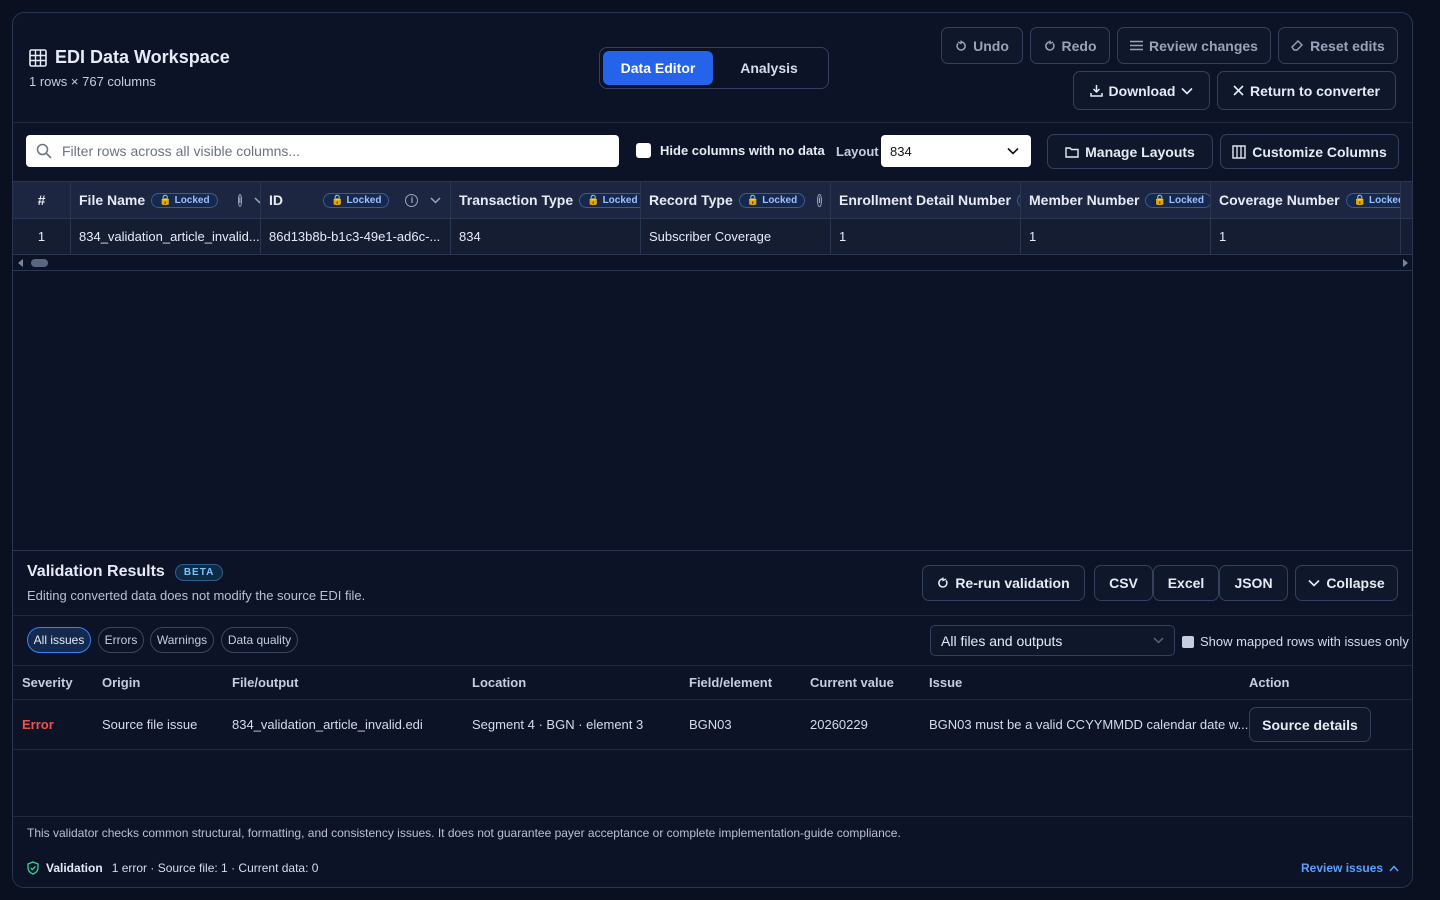 The height and width of the screenshot is (900, 1440). Describe the element at coordinates (961, 46) in the screenshot. I see `undo-icon` at that location.